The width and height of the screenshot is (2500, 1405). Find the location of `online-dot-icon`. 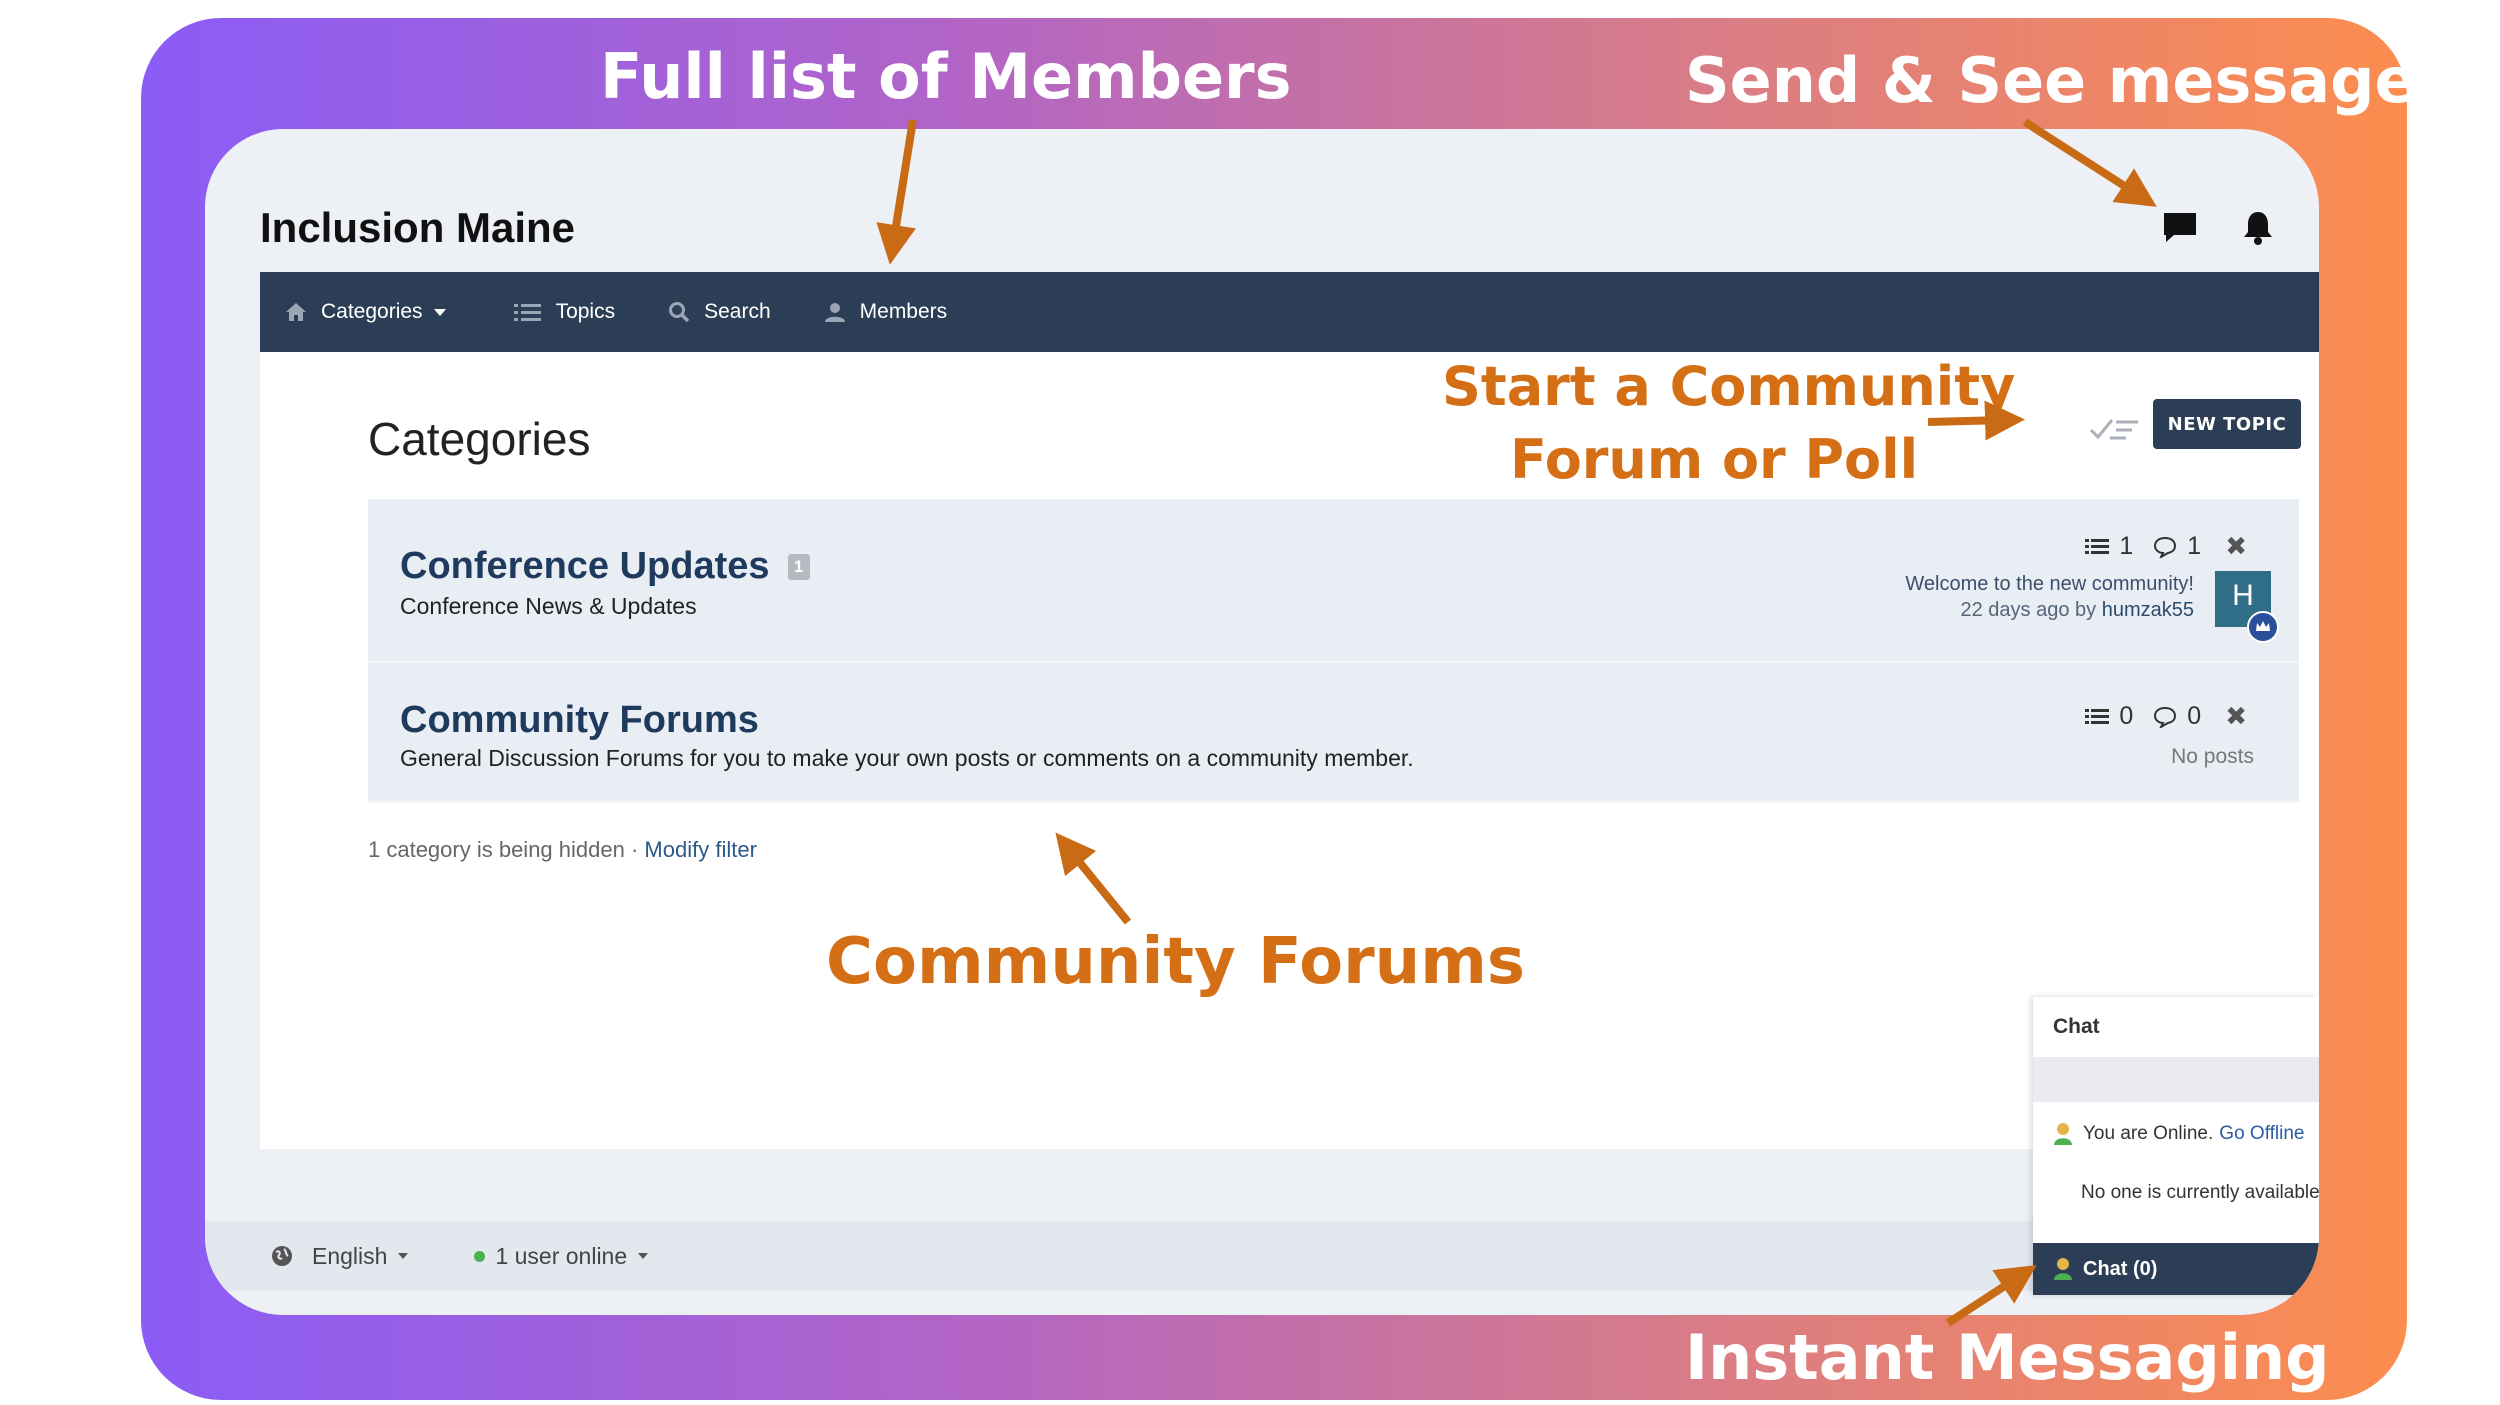

online-dot-icon is located at coordinates (480, 1256).